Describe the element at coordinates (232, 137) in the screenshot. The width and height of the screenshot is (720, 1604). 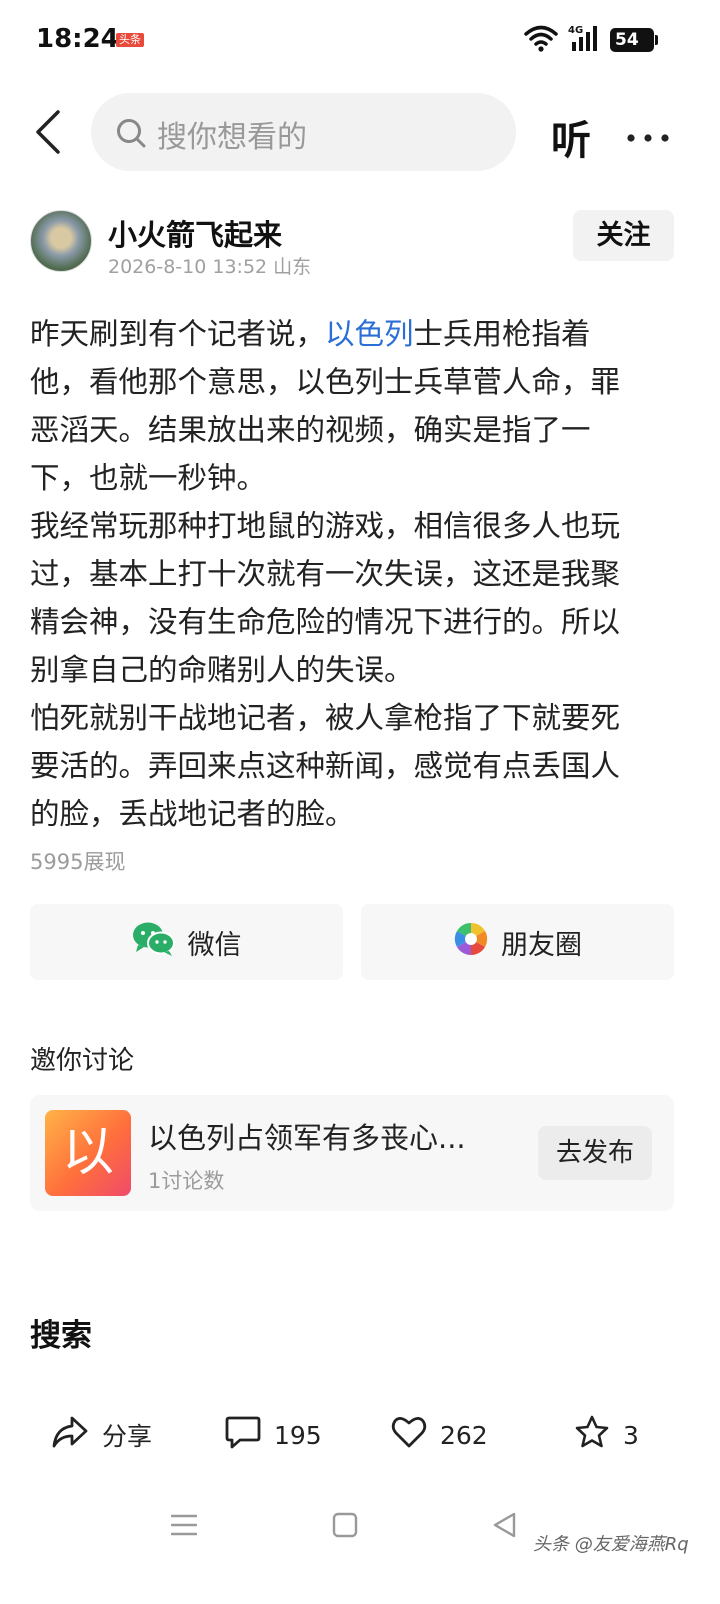
I see `search-placeholder: 搜你想看的` at that location.